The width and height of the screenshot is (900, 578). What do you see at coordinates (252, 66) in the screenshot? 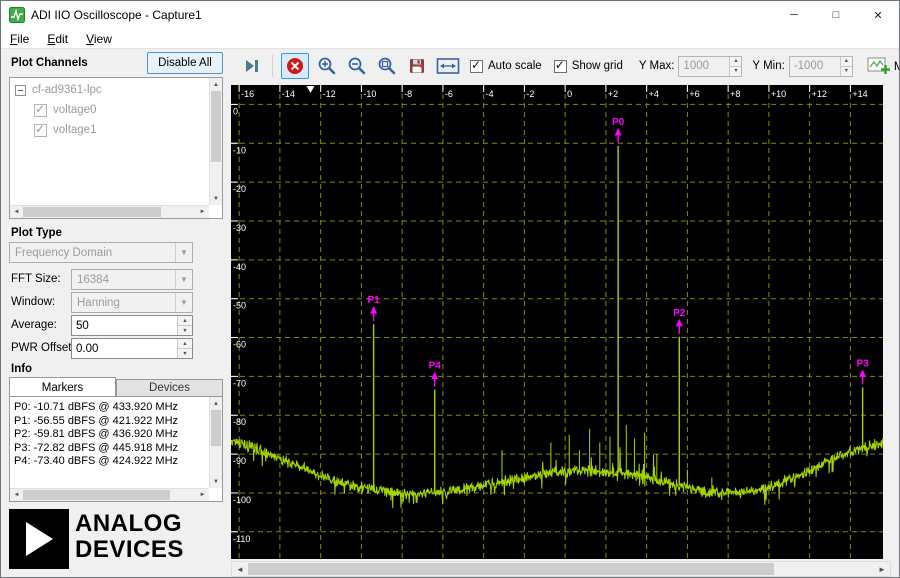
I see `capture-play-icon` at bounding box center [252, 66].